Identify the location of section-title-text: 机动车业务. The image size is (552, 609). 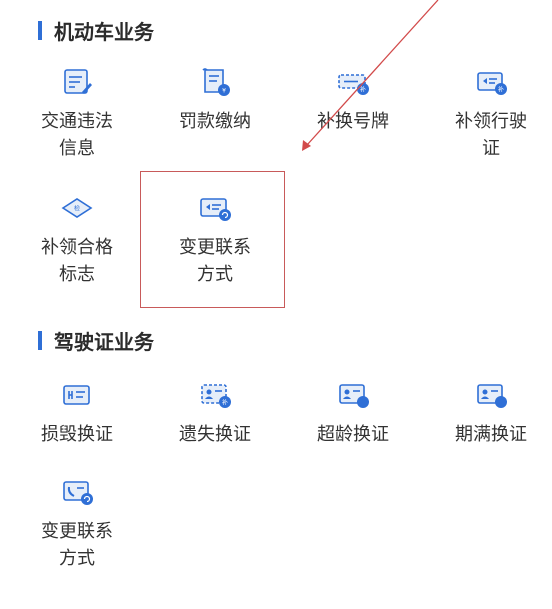
(104, 31).